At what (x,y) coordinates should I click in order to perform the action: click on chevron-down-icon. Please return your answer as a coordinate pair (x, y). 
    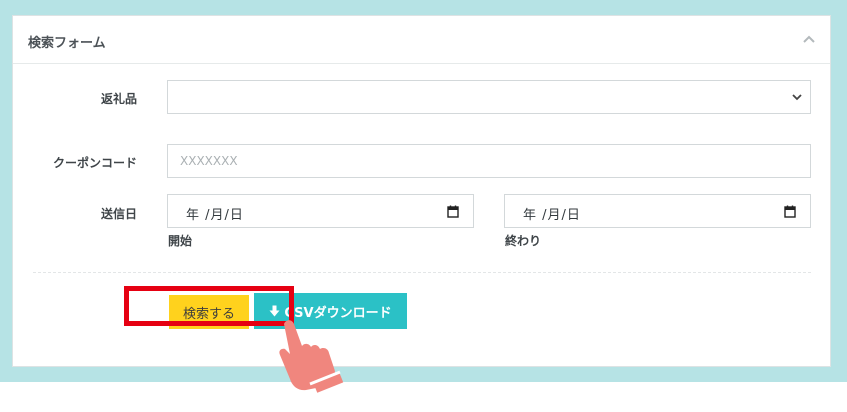
    Looking at the image, I should click on (797, 97).